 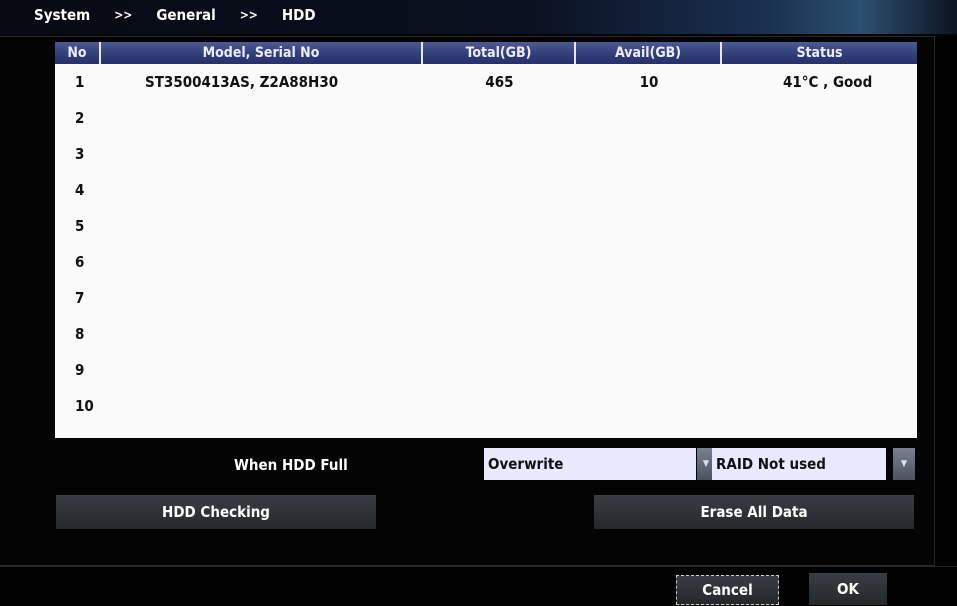 I want to click on breadcrumb: System >> General >> HDD, so click(x=175, y=15).